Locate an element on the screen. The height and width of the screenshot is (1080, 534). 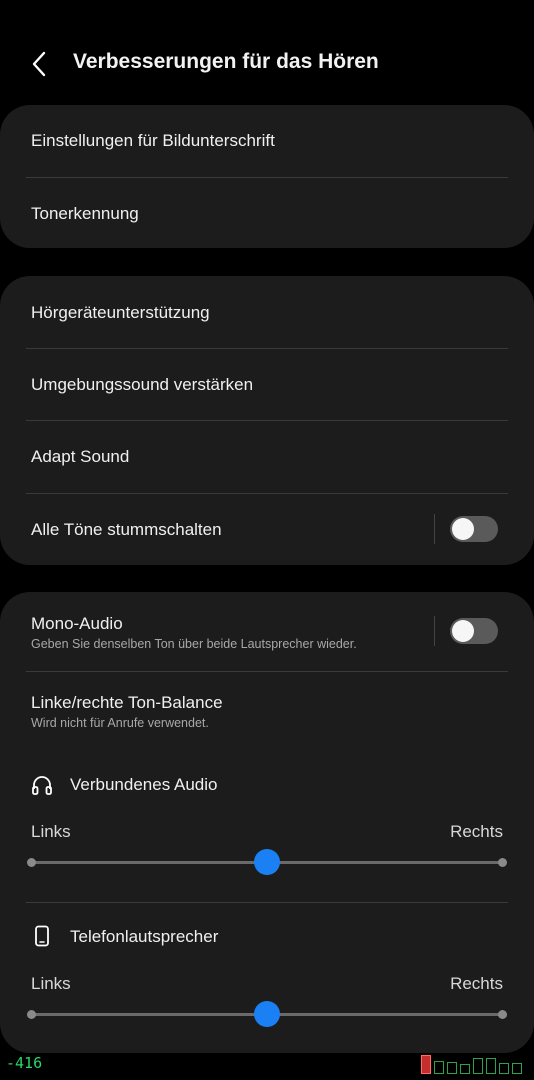
list-item-label: Tonerkennung is located at coordinates (85, 213).